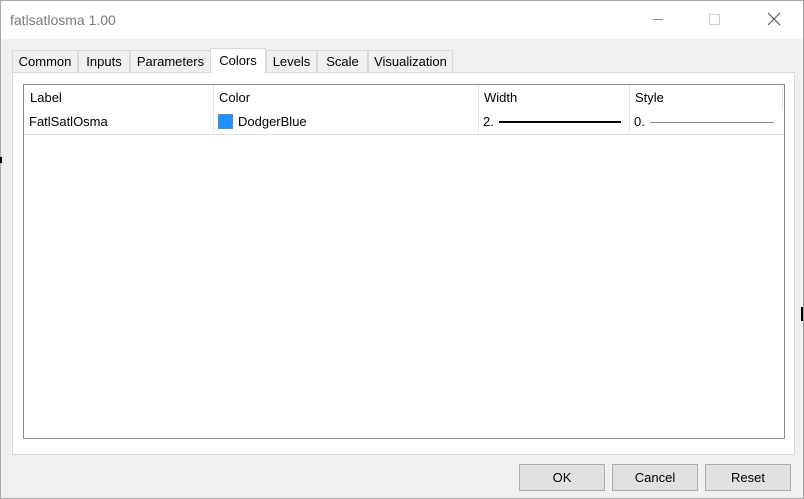 The width and height of the screenshot is (804, 499). What do you see at coordinates (291, 61) in the screenshot?
I see `tab-levels: Levels` at bounding box center [291, 61].